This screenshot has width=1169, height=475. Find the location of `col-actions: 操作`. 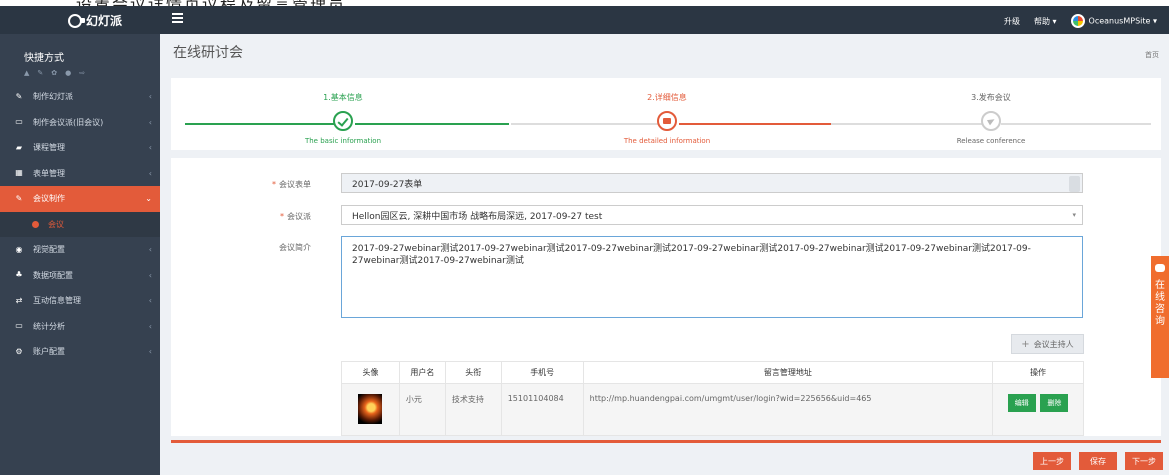

col-actions: 操作 is located at coordinates (1038, 372).